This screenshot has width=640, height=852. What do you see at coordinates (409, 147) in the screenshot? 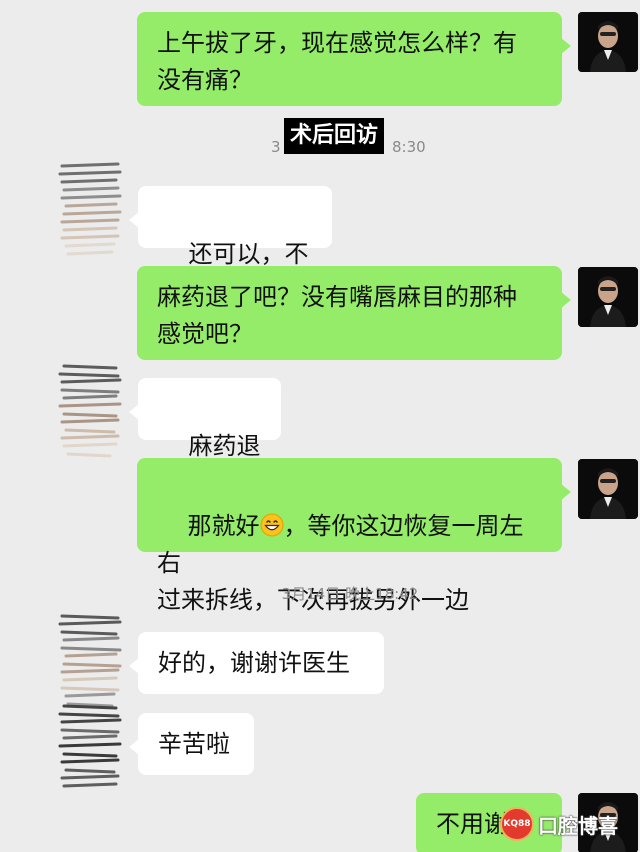
I see `timestamp-partial-right: 8:30` at bounding box center [409, 147].